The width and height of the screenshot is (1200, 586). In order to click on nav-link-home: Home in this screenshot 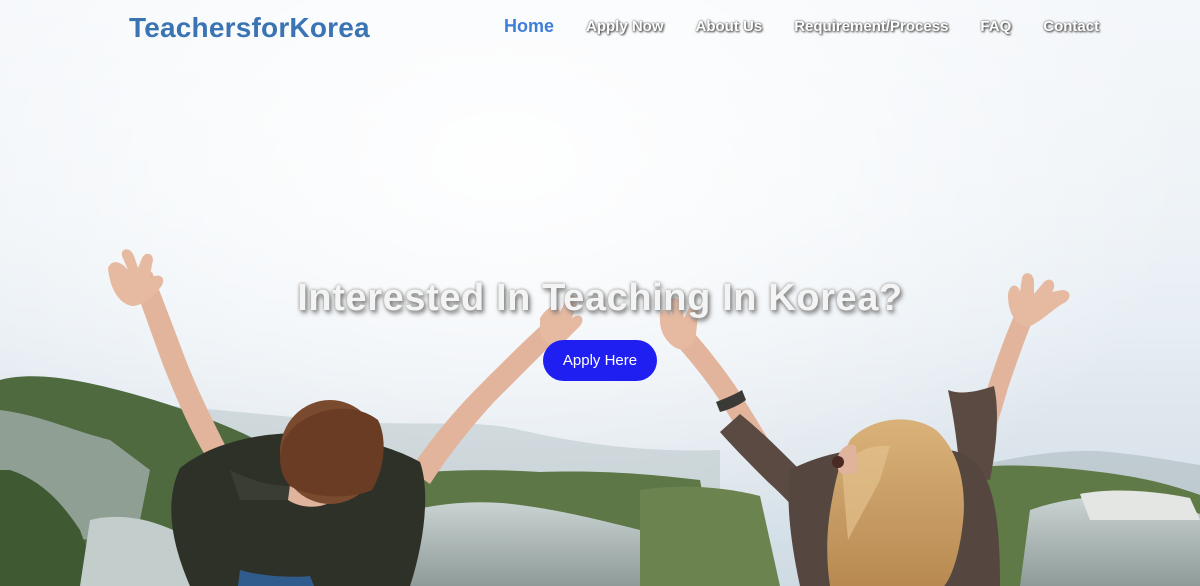, I will do `click(529, 26)`.